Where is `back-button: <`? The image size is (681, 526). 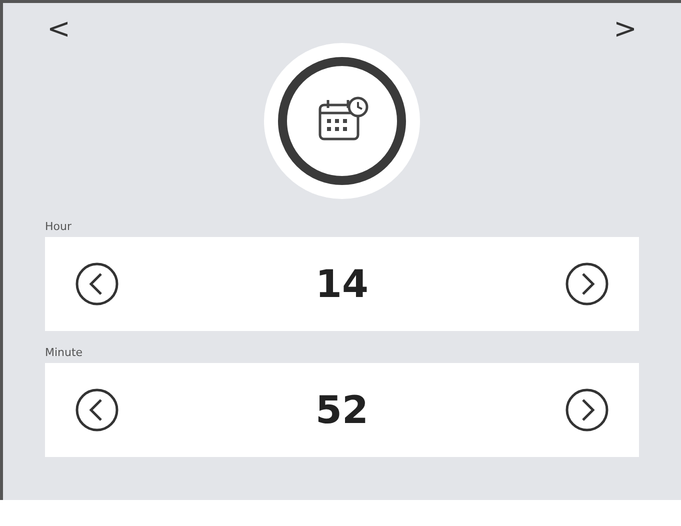 back-button: < is located at coordinates (58, 29).